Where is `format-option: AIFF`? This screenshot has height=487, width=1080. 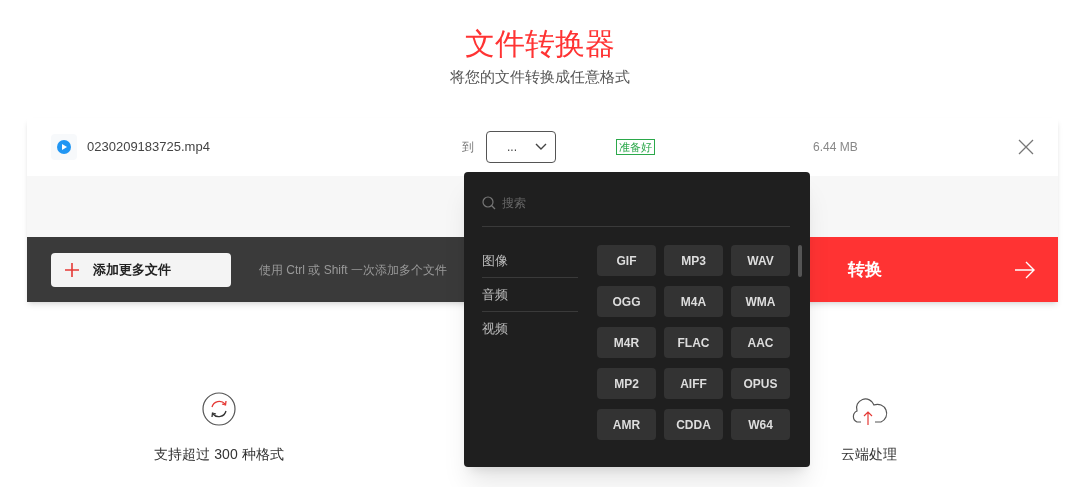
format-option: AIFF is located at coordinates (693, 383).